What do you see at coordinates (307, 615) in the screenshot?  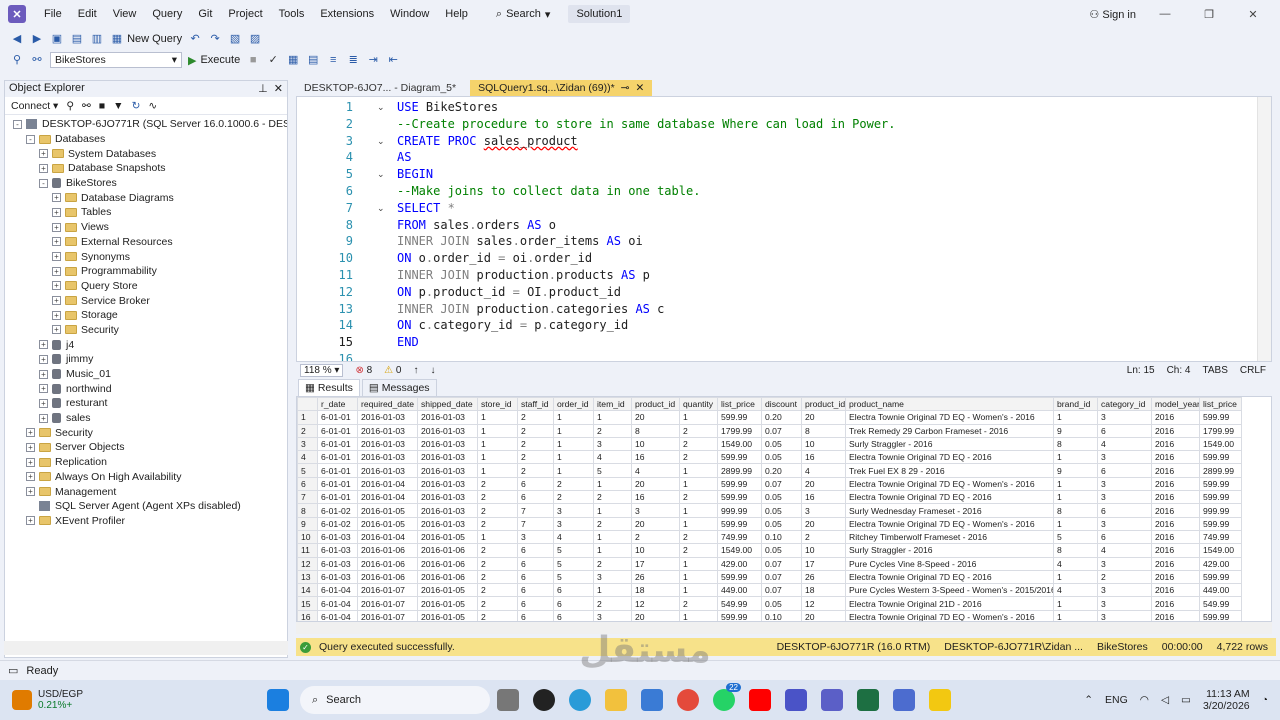 I see `row-number: 16` at bounding box center [307, 615].